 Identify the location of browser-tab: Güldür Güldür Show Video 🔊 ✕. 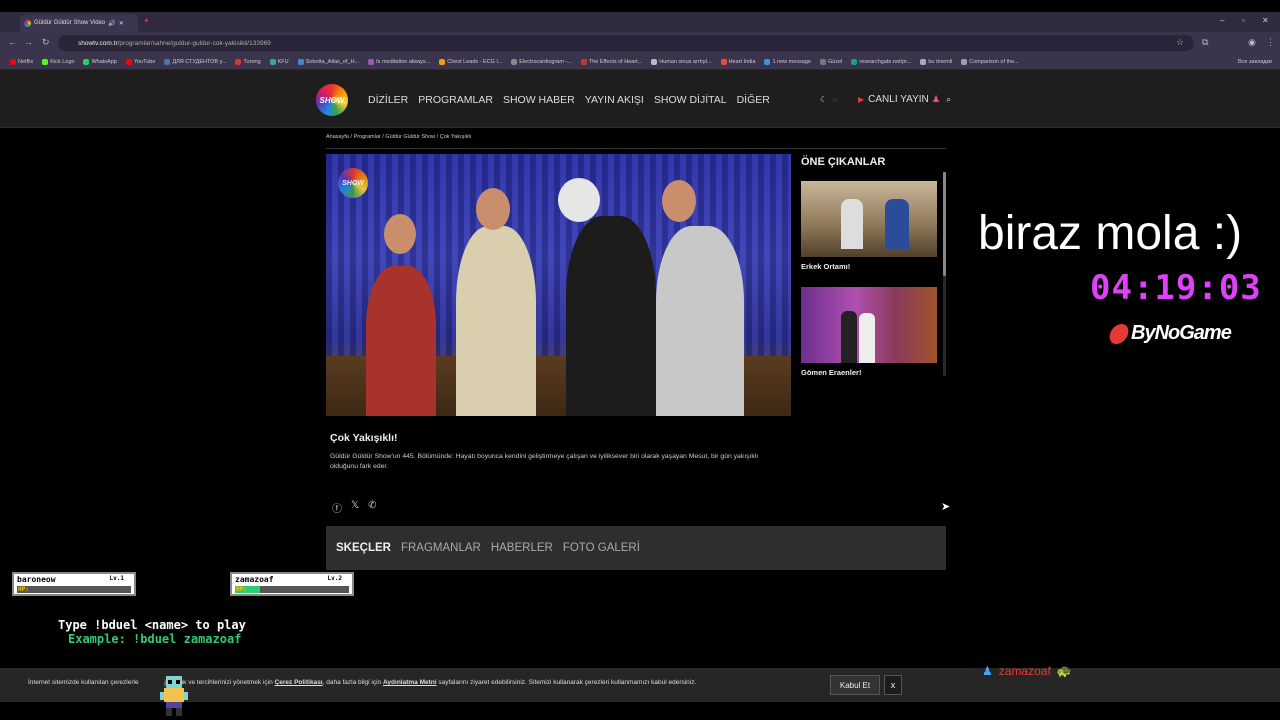
(79, 23).